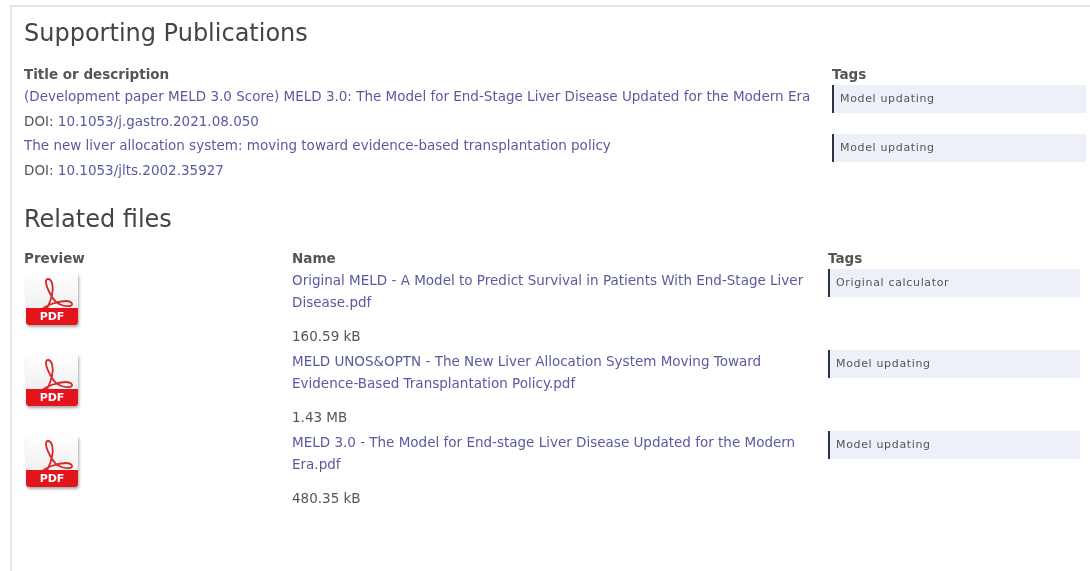 The image size is (1090, 571). What do you see at coordinates (55, 258) in the screenshot?
I see `column-header: Preview` at bounding box center [55, 258].